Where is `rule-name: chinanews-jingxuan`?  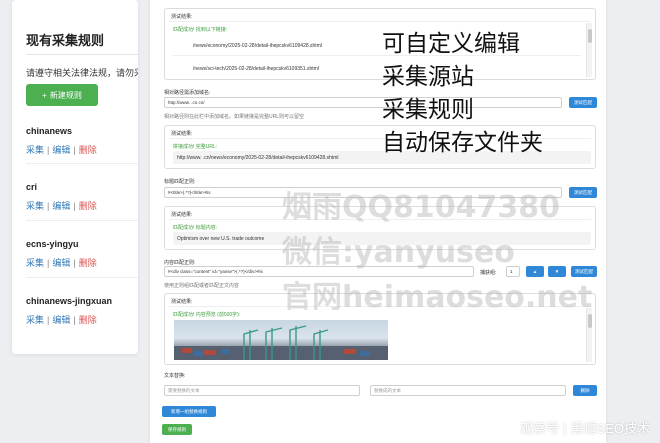 rule-name: chinanews-jingxuan is located at coordinates (69, 301).